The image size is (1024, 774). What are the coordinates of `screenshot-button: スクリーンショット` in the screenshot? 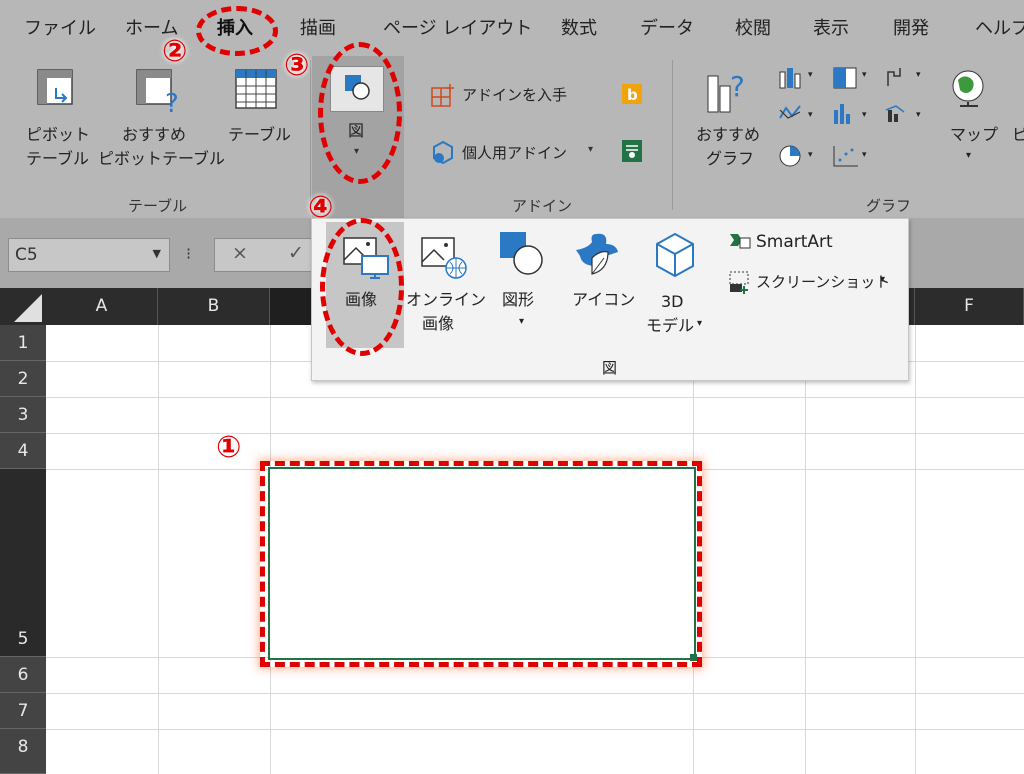 It's located at (823, 282).